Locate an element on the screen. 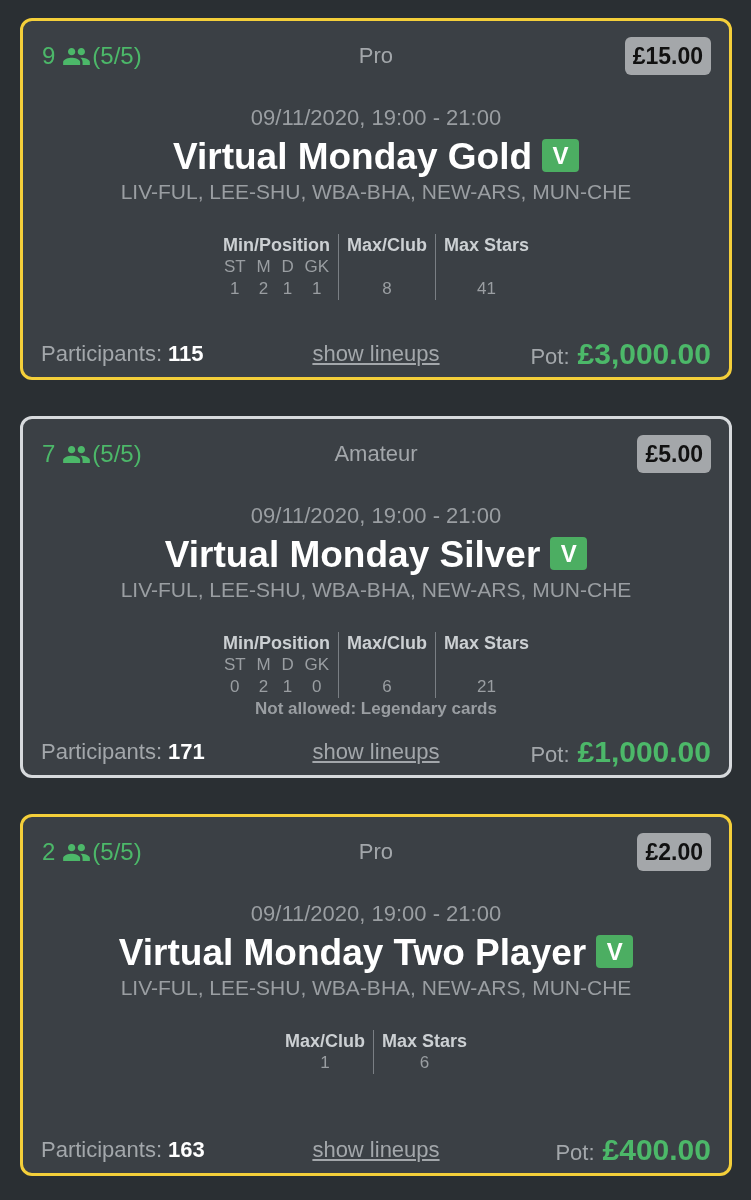  entry-fee: £2.00 is located at coordinates (674, 852).